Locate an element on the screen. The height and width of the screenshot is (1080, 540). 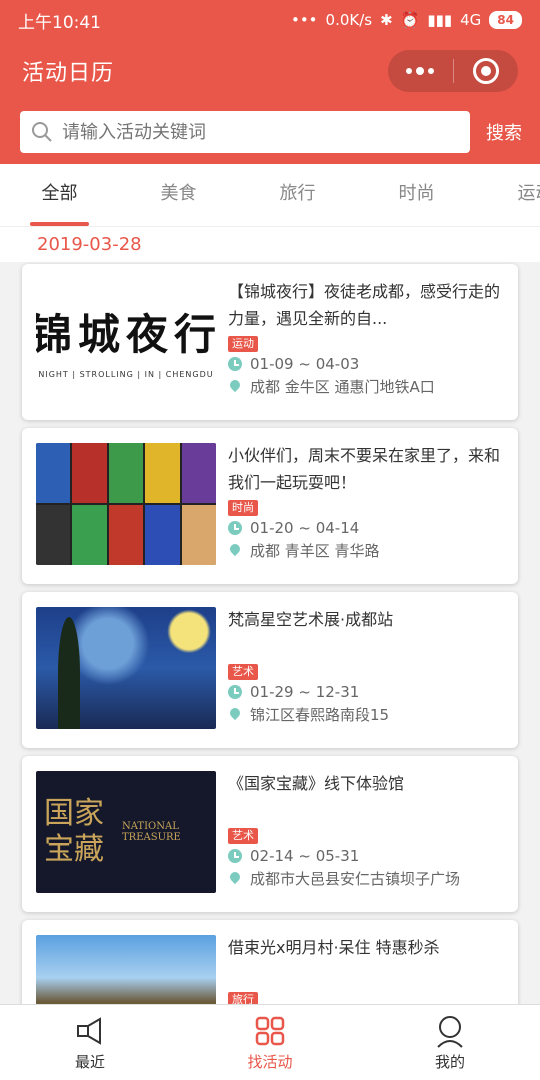
nav-find-events: 找活动 is located at coordinates (270, 1042).